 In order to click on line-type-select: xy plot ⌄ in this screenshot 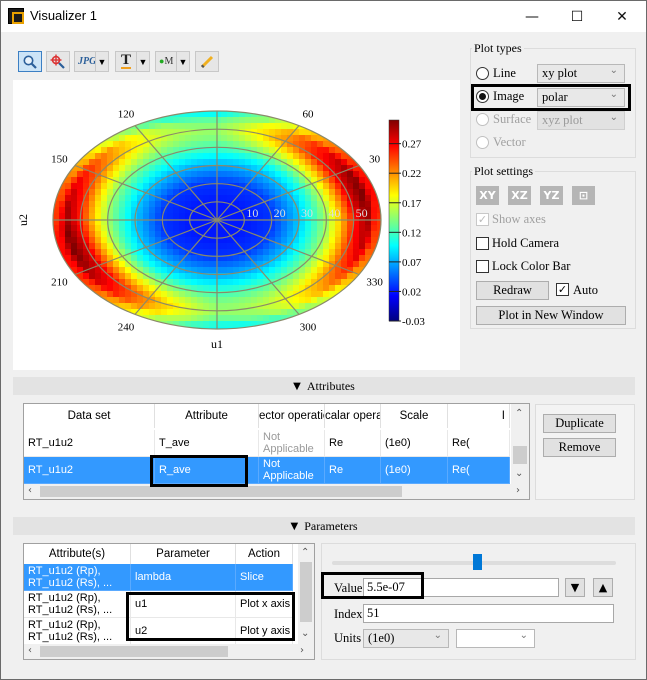, I will do `click(581, 73)`.